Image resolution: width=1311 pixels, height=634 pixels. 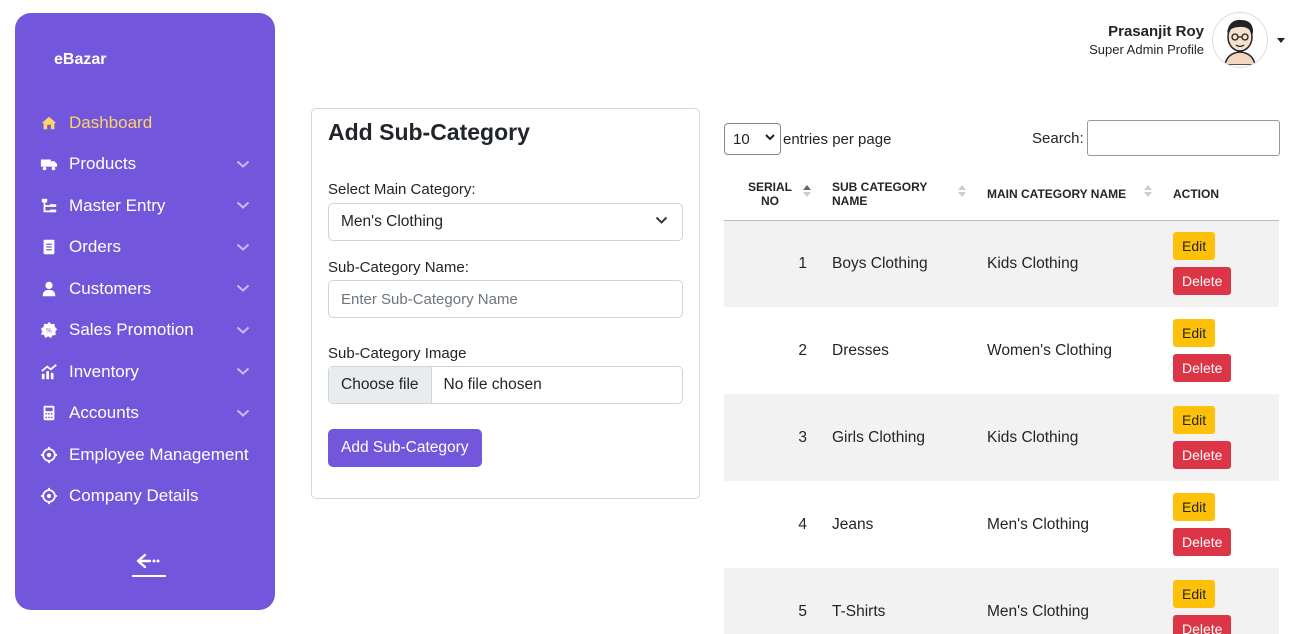 I want to click on header-serial-label: Serial No, so click(x=769, y=193).